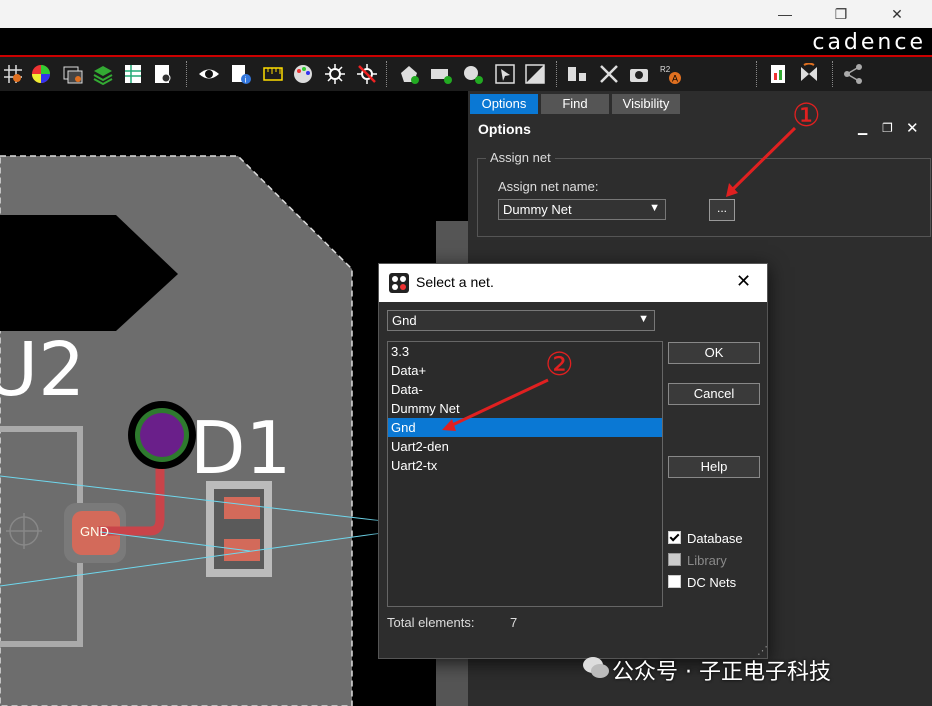  Describe the element at coordinates (559, 364) in the screenshot. I see `step-2-marker: ②` at that location.